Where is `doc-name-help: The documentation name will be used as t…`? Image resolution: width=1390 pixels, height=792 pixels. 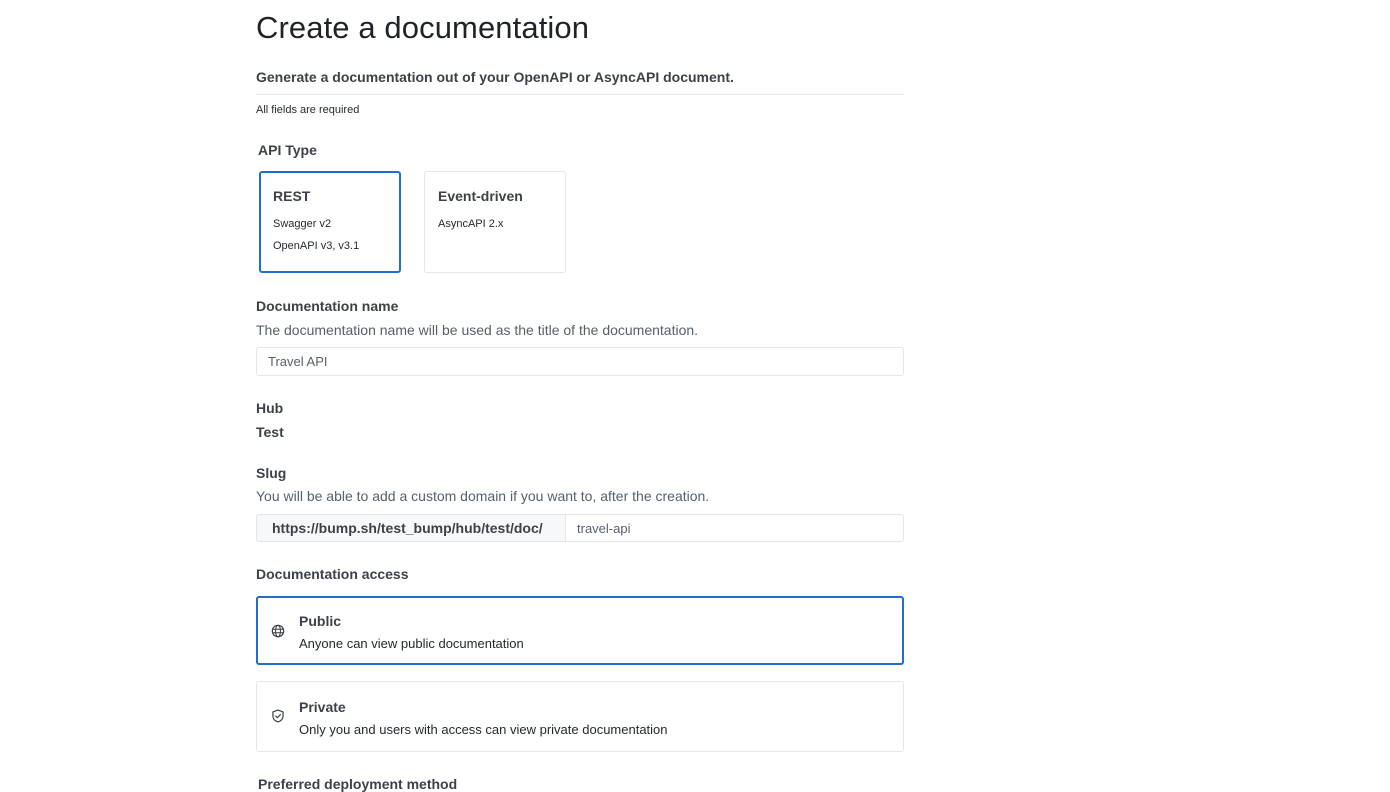 doc-name-help: The documentation name will be used as t… is located at coordinates (477, 330).